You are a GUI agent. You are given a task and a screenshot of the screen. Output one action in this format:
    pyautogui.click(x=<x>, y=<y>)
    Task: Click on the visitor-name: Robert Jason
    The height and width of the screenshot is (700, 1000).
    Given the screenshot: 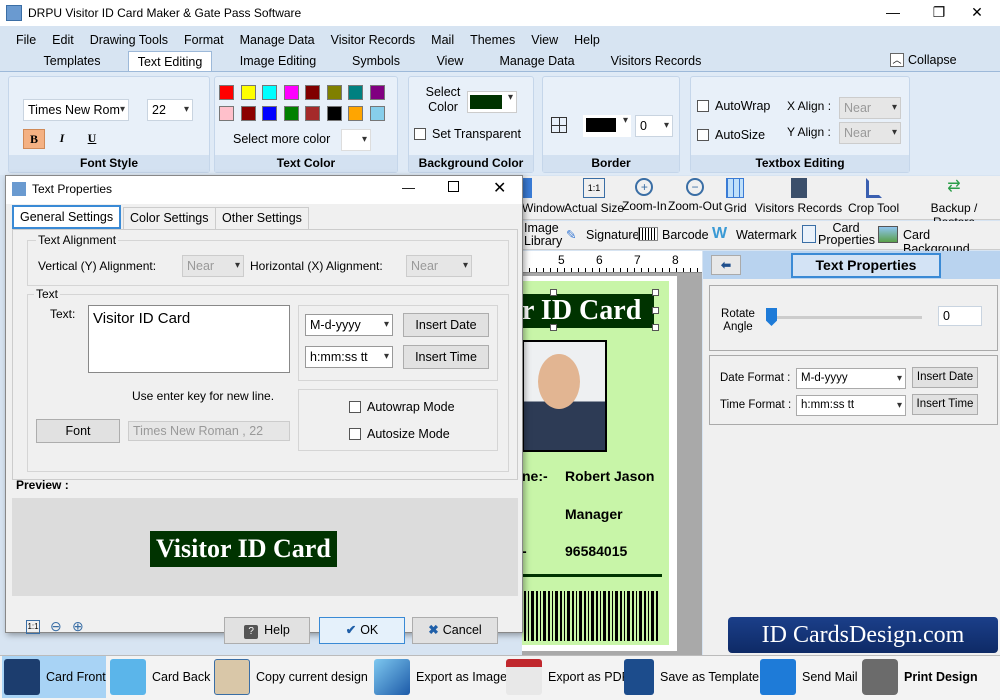 What is the action you would take?
    pyautogui.click(x=609, y=476)
    